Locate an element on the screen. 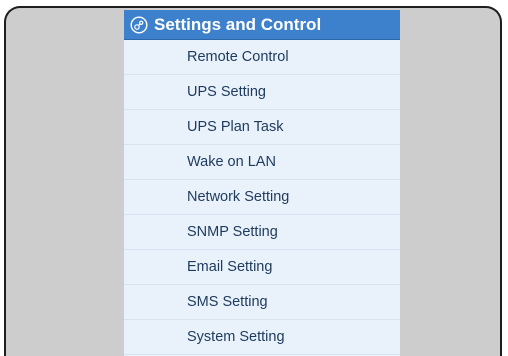 The image size is (508, 356). menu-item-label: UPS Setting is located at coordinates (226, 92).